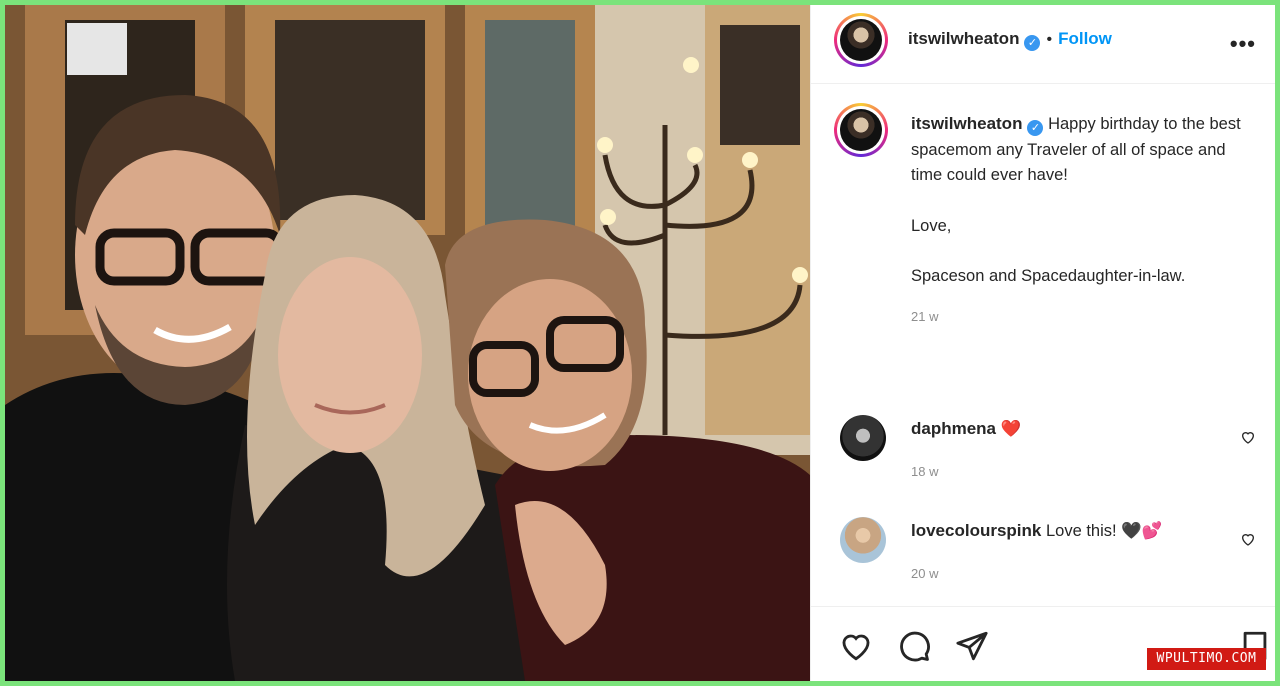 Image resolution: width=1280 pixels, height=686 pixels. I want to click on caption-author-avatar, so click(861, 130).